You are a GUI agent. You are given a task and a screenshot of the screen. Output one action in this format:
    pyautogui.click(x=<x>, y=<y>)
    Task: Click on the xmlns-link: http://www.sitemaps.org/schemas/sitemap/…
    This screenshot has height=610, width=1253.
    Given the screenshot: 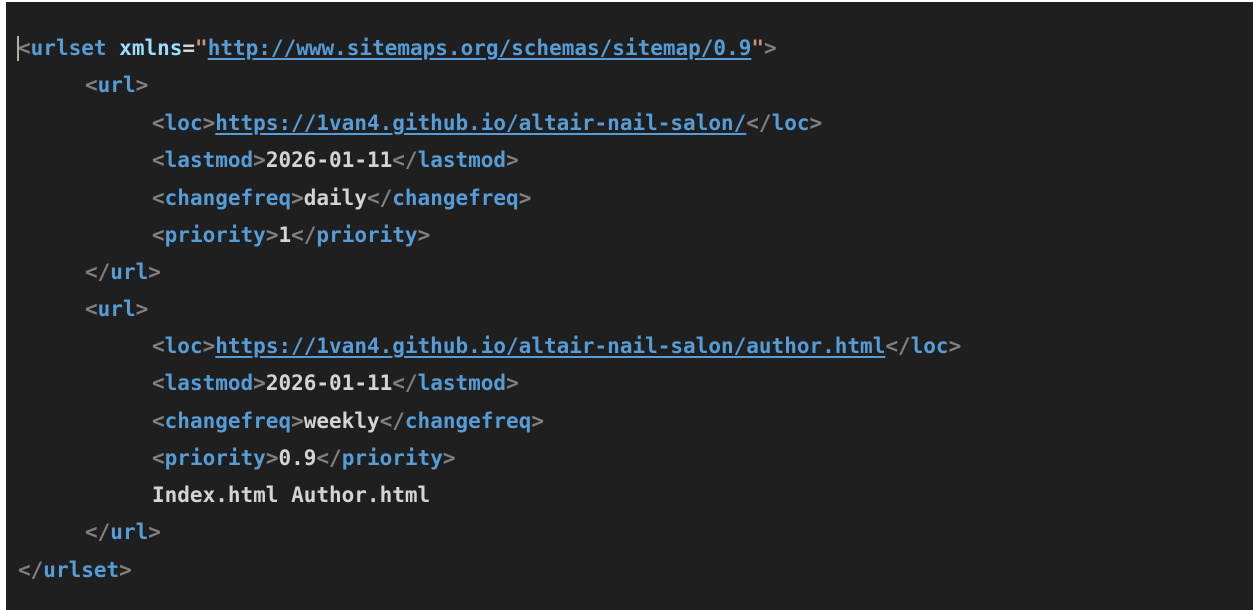 What is the action you would take?
    pyautogui.click(x=480, y=48)
    